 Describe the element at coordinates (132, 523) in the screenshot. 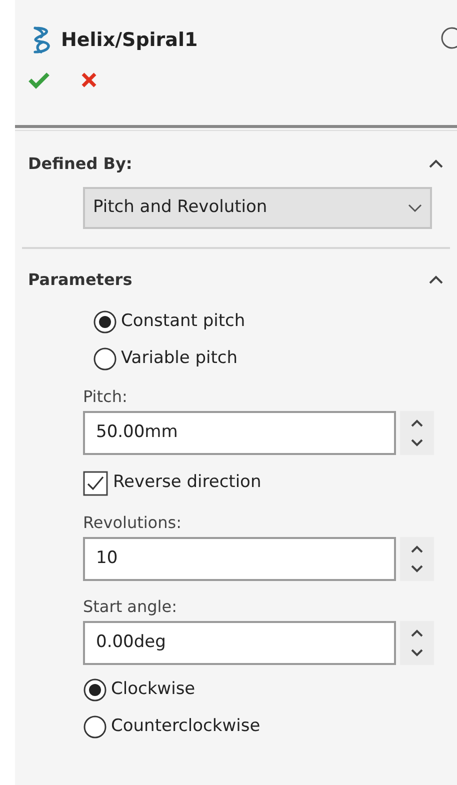

I see `field-label: Revolutions:` at that location.